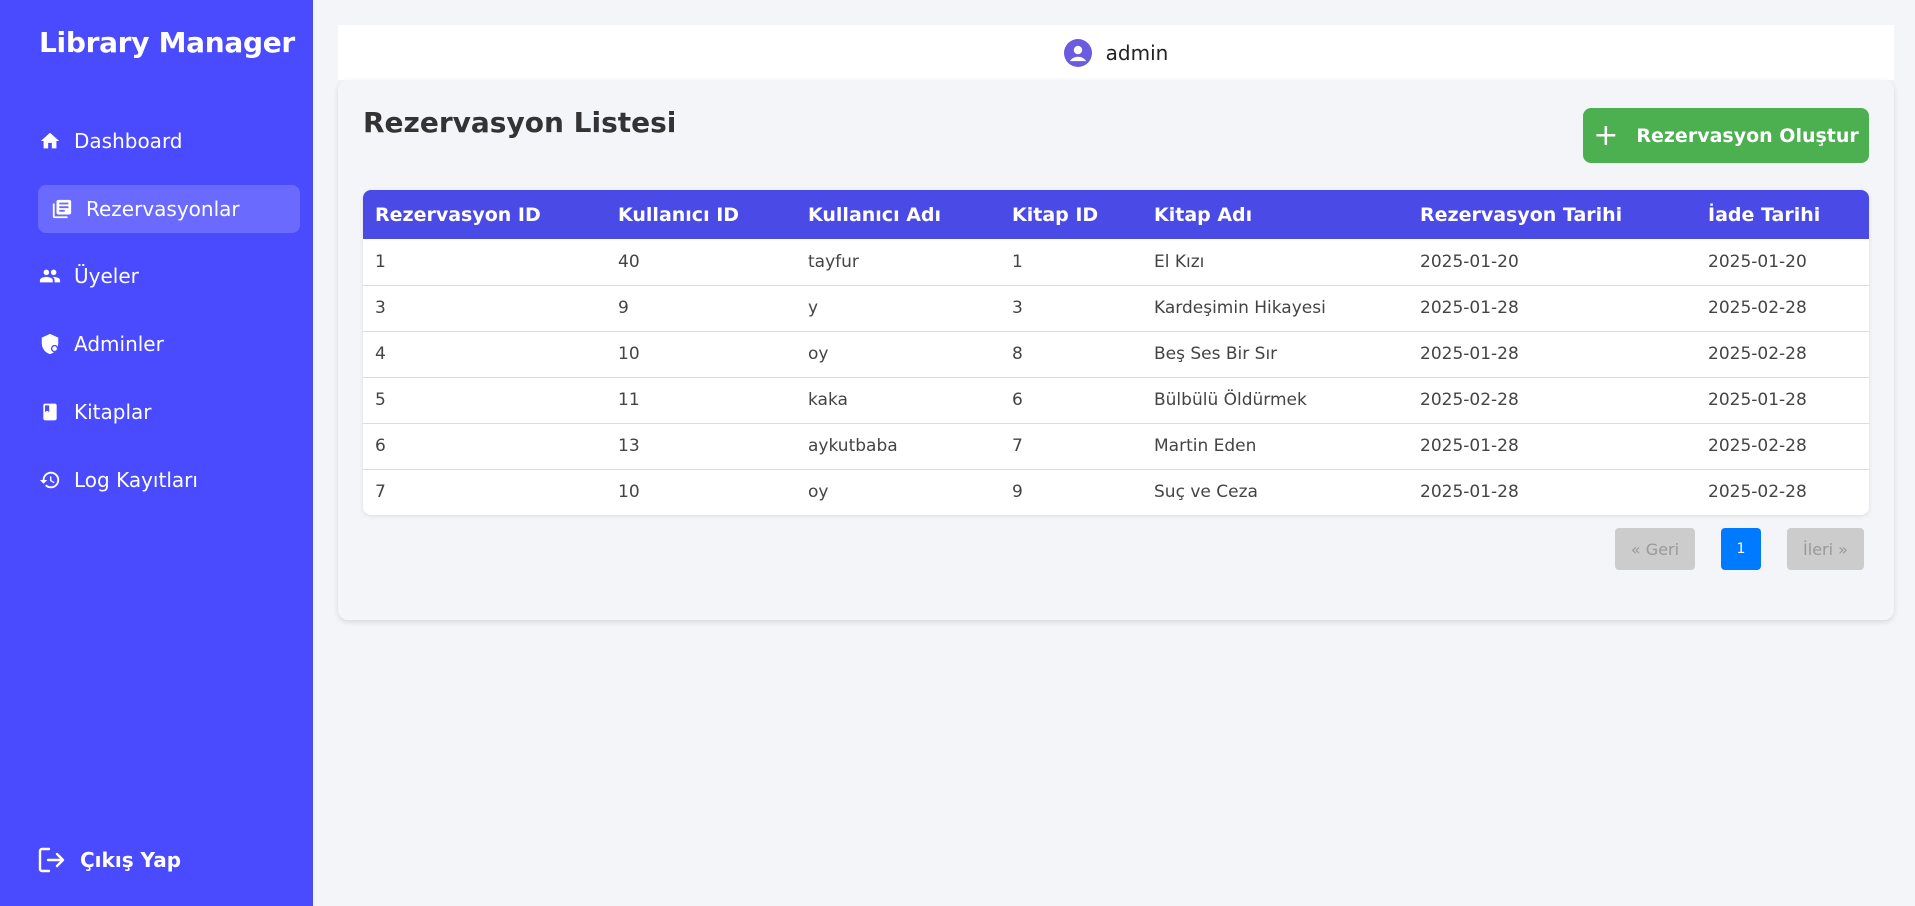 The image size is (1915, 906). Describe the element at coordinates (1077, 52) in the screenshot. I see `user-avatar-icon` at that location.